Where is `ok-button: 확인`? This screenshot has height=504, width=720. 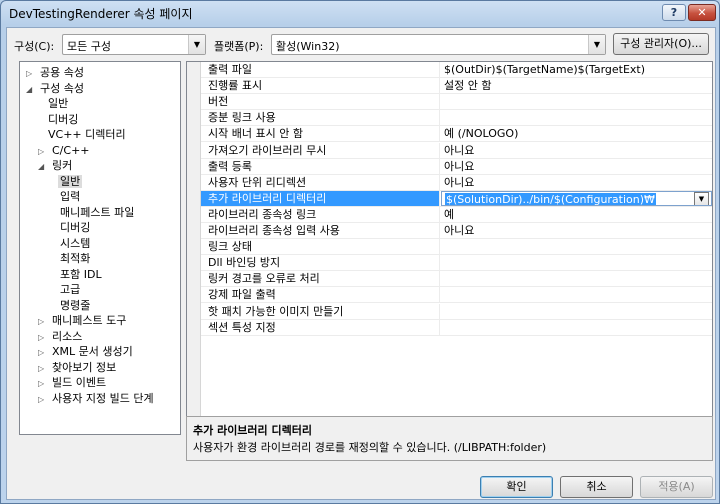 ok-button: 확인 is located at coordinates (516, 487).